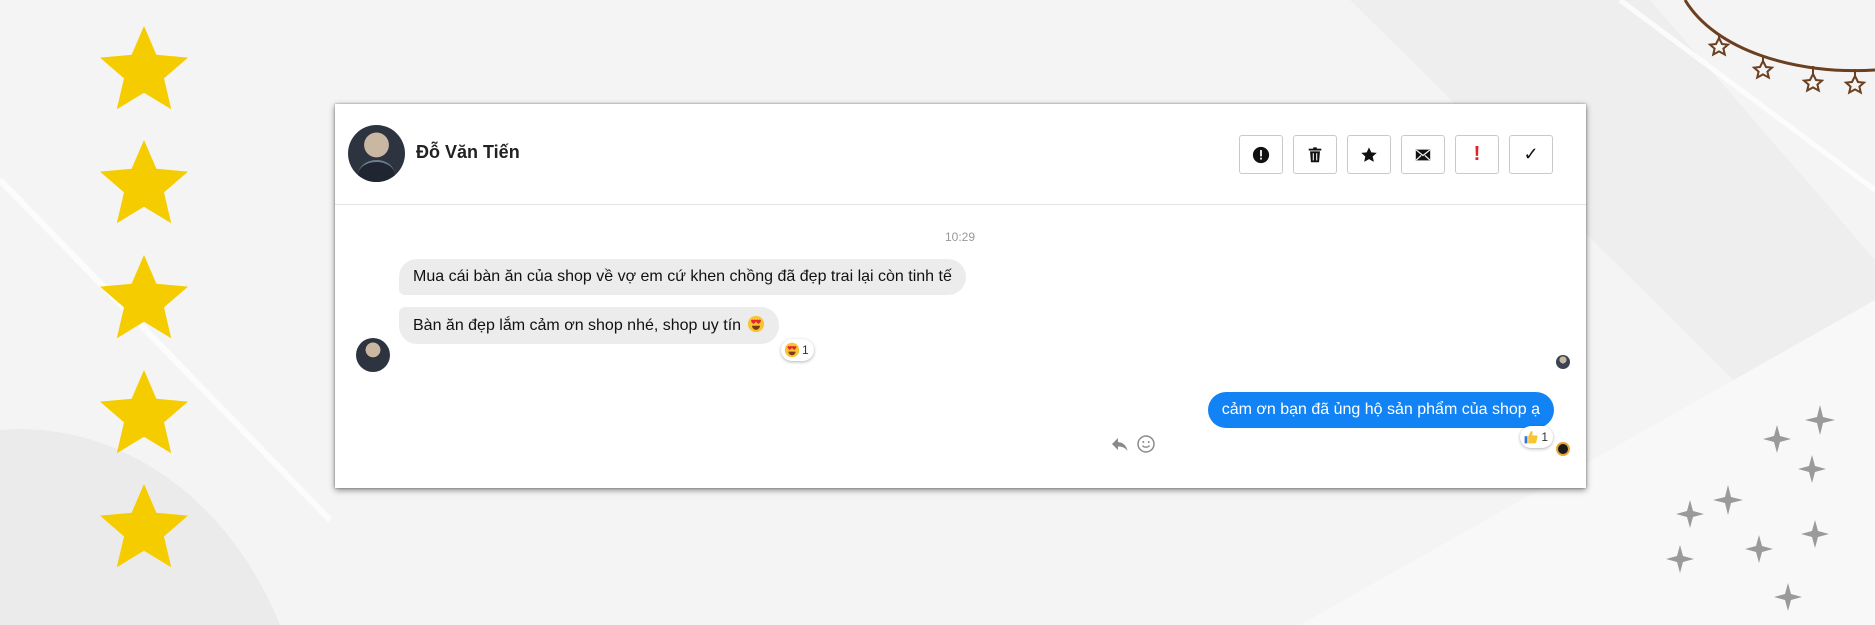 This screenshot has height=625, width=1875. I want to click on mark-unread-button, so click(1423, 154).